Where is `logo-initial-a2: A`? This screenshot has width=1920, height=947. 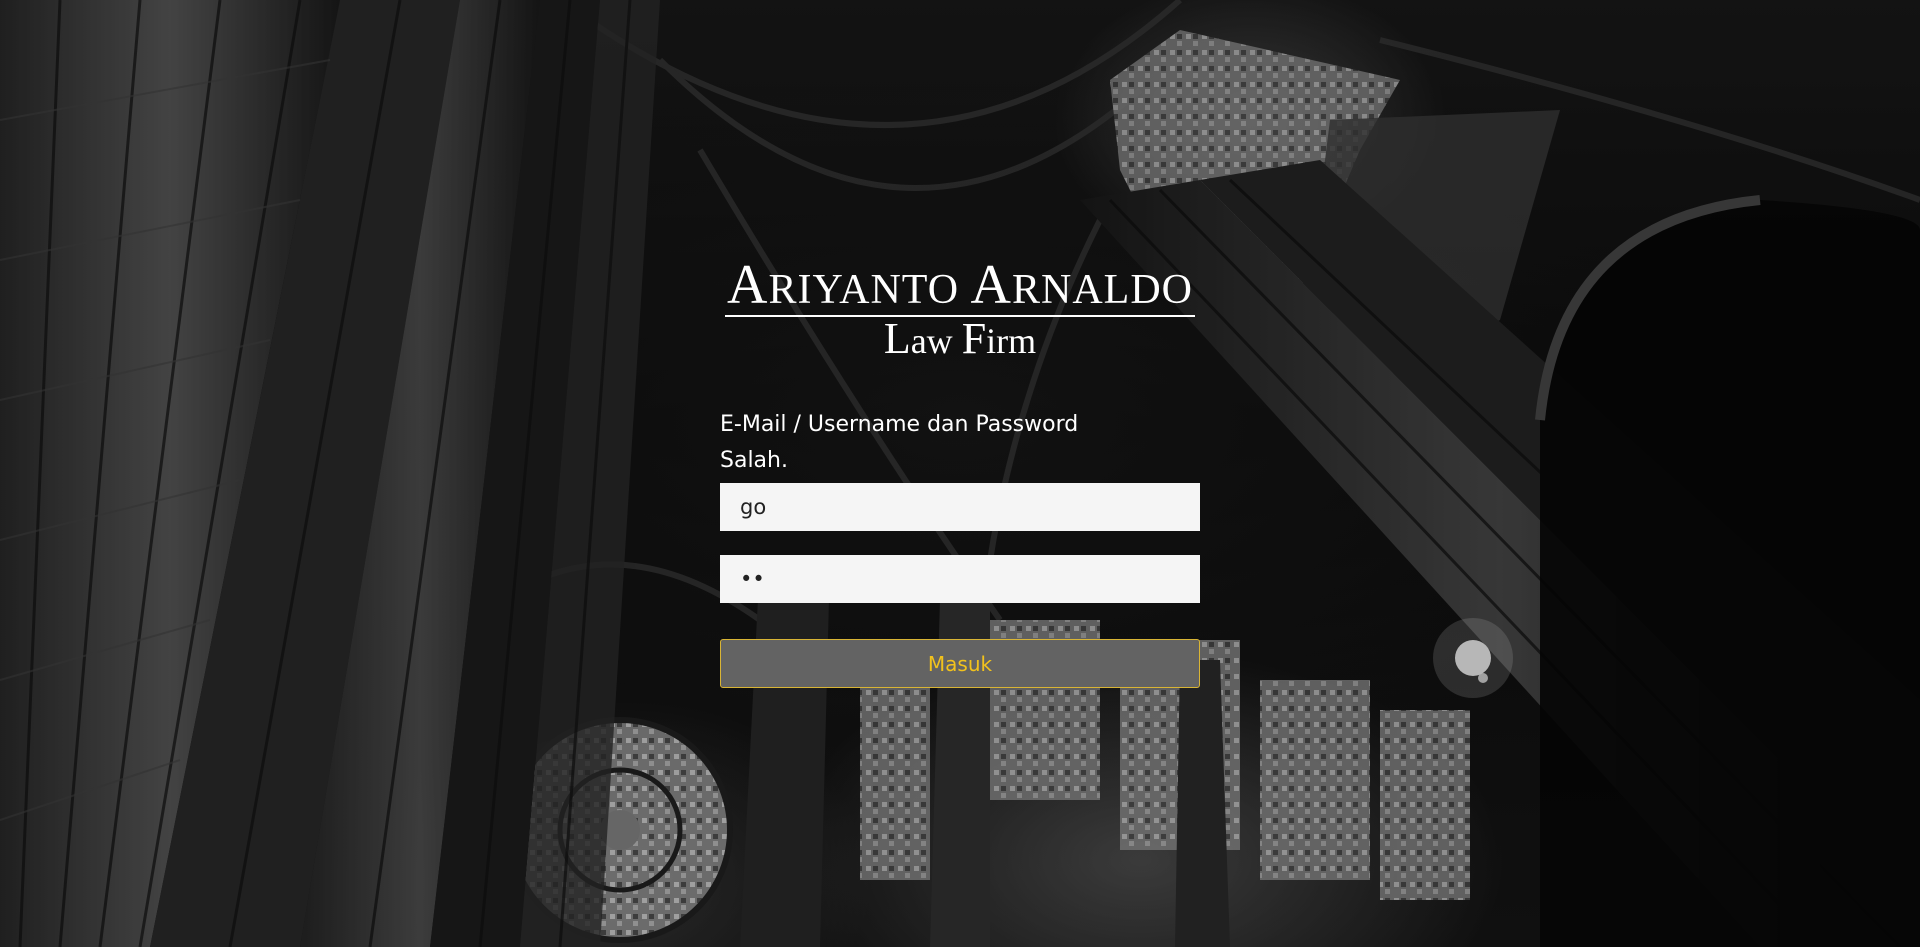 logo-initial-a2: A is located at coordinates (991, 285).